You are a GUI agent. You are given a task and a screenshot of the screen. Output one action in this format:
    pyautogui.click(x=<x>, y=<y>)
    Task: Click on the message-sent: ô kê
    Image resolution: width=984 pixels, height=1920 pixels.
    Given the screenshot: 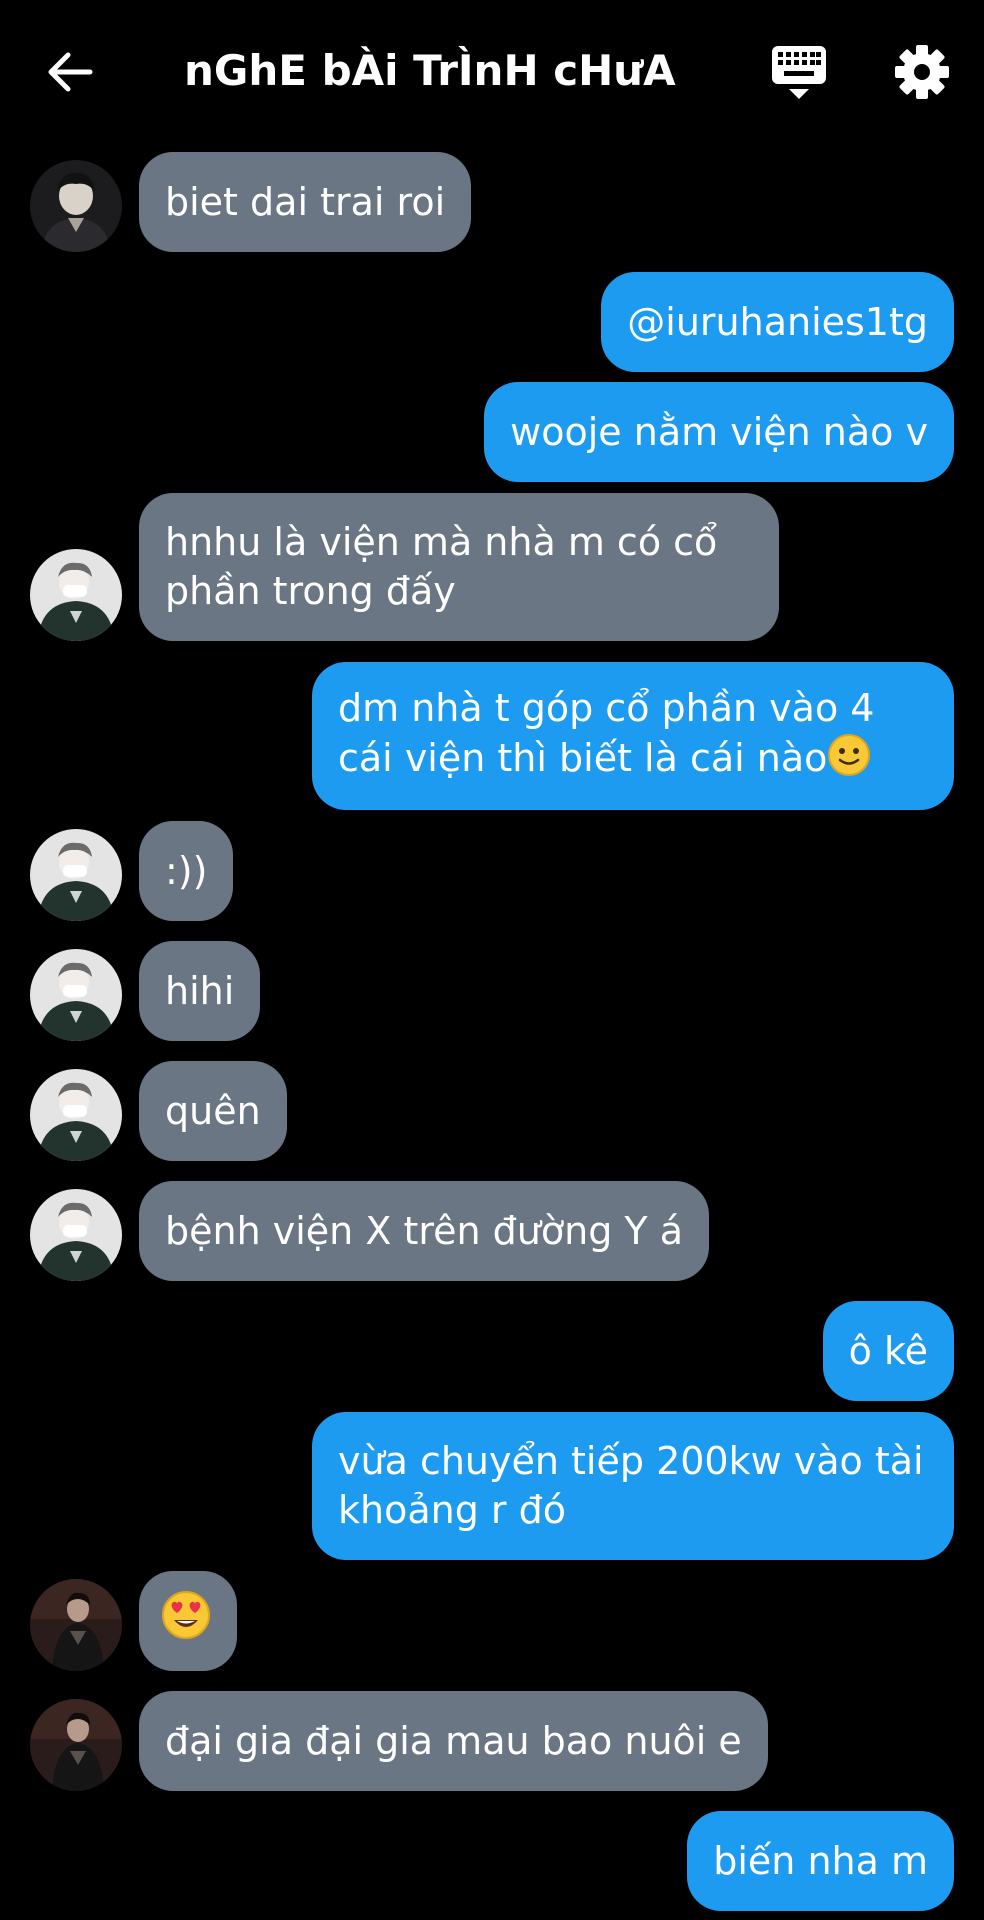 What is the action you would take?
    pyautogui.click(x=888, y=1351)
    